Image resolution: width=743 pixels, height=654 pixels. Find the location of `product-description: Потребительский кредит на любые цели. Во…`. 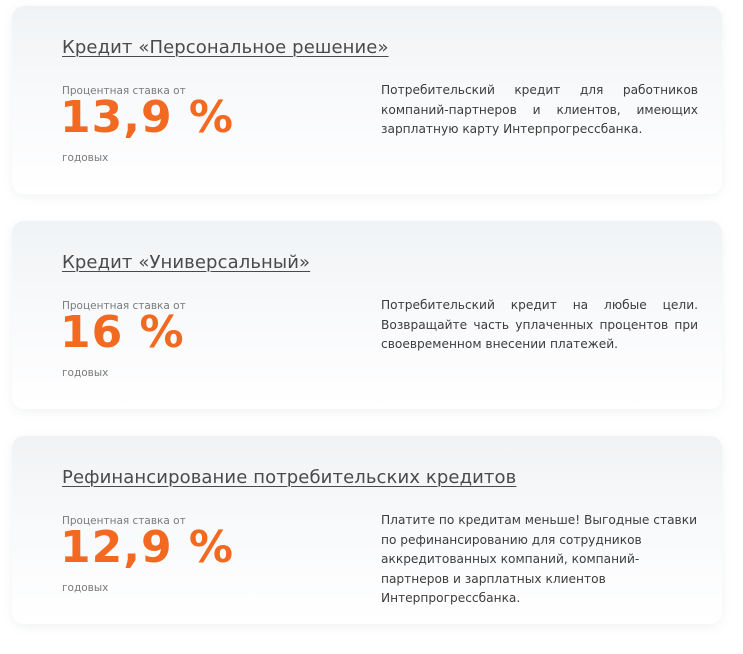

product-description: Потребительский кредит на любые цели. Во… is located at coordinates (539, 324).